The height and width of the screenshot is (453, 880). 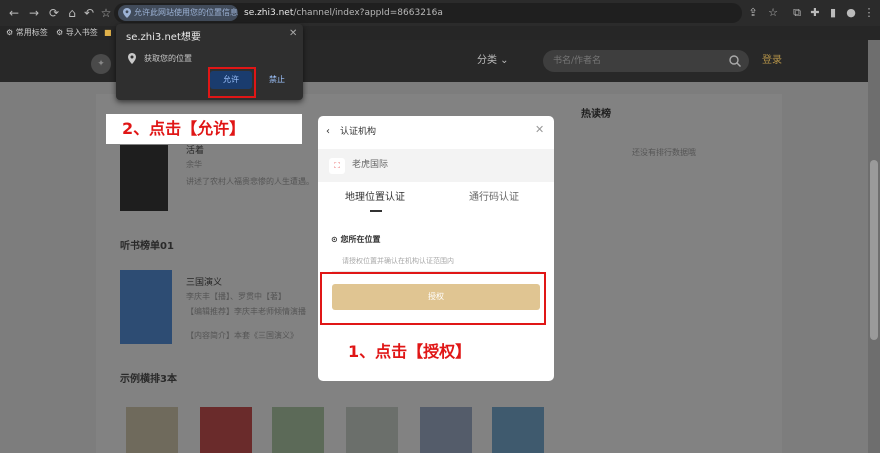 I want to click on location-input: 请授权位置并确认在机构认证范围内, so click(x=436, y=261).